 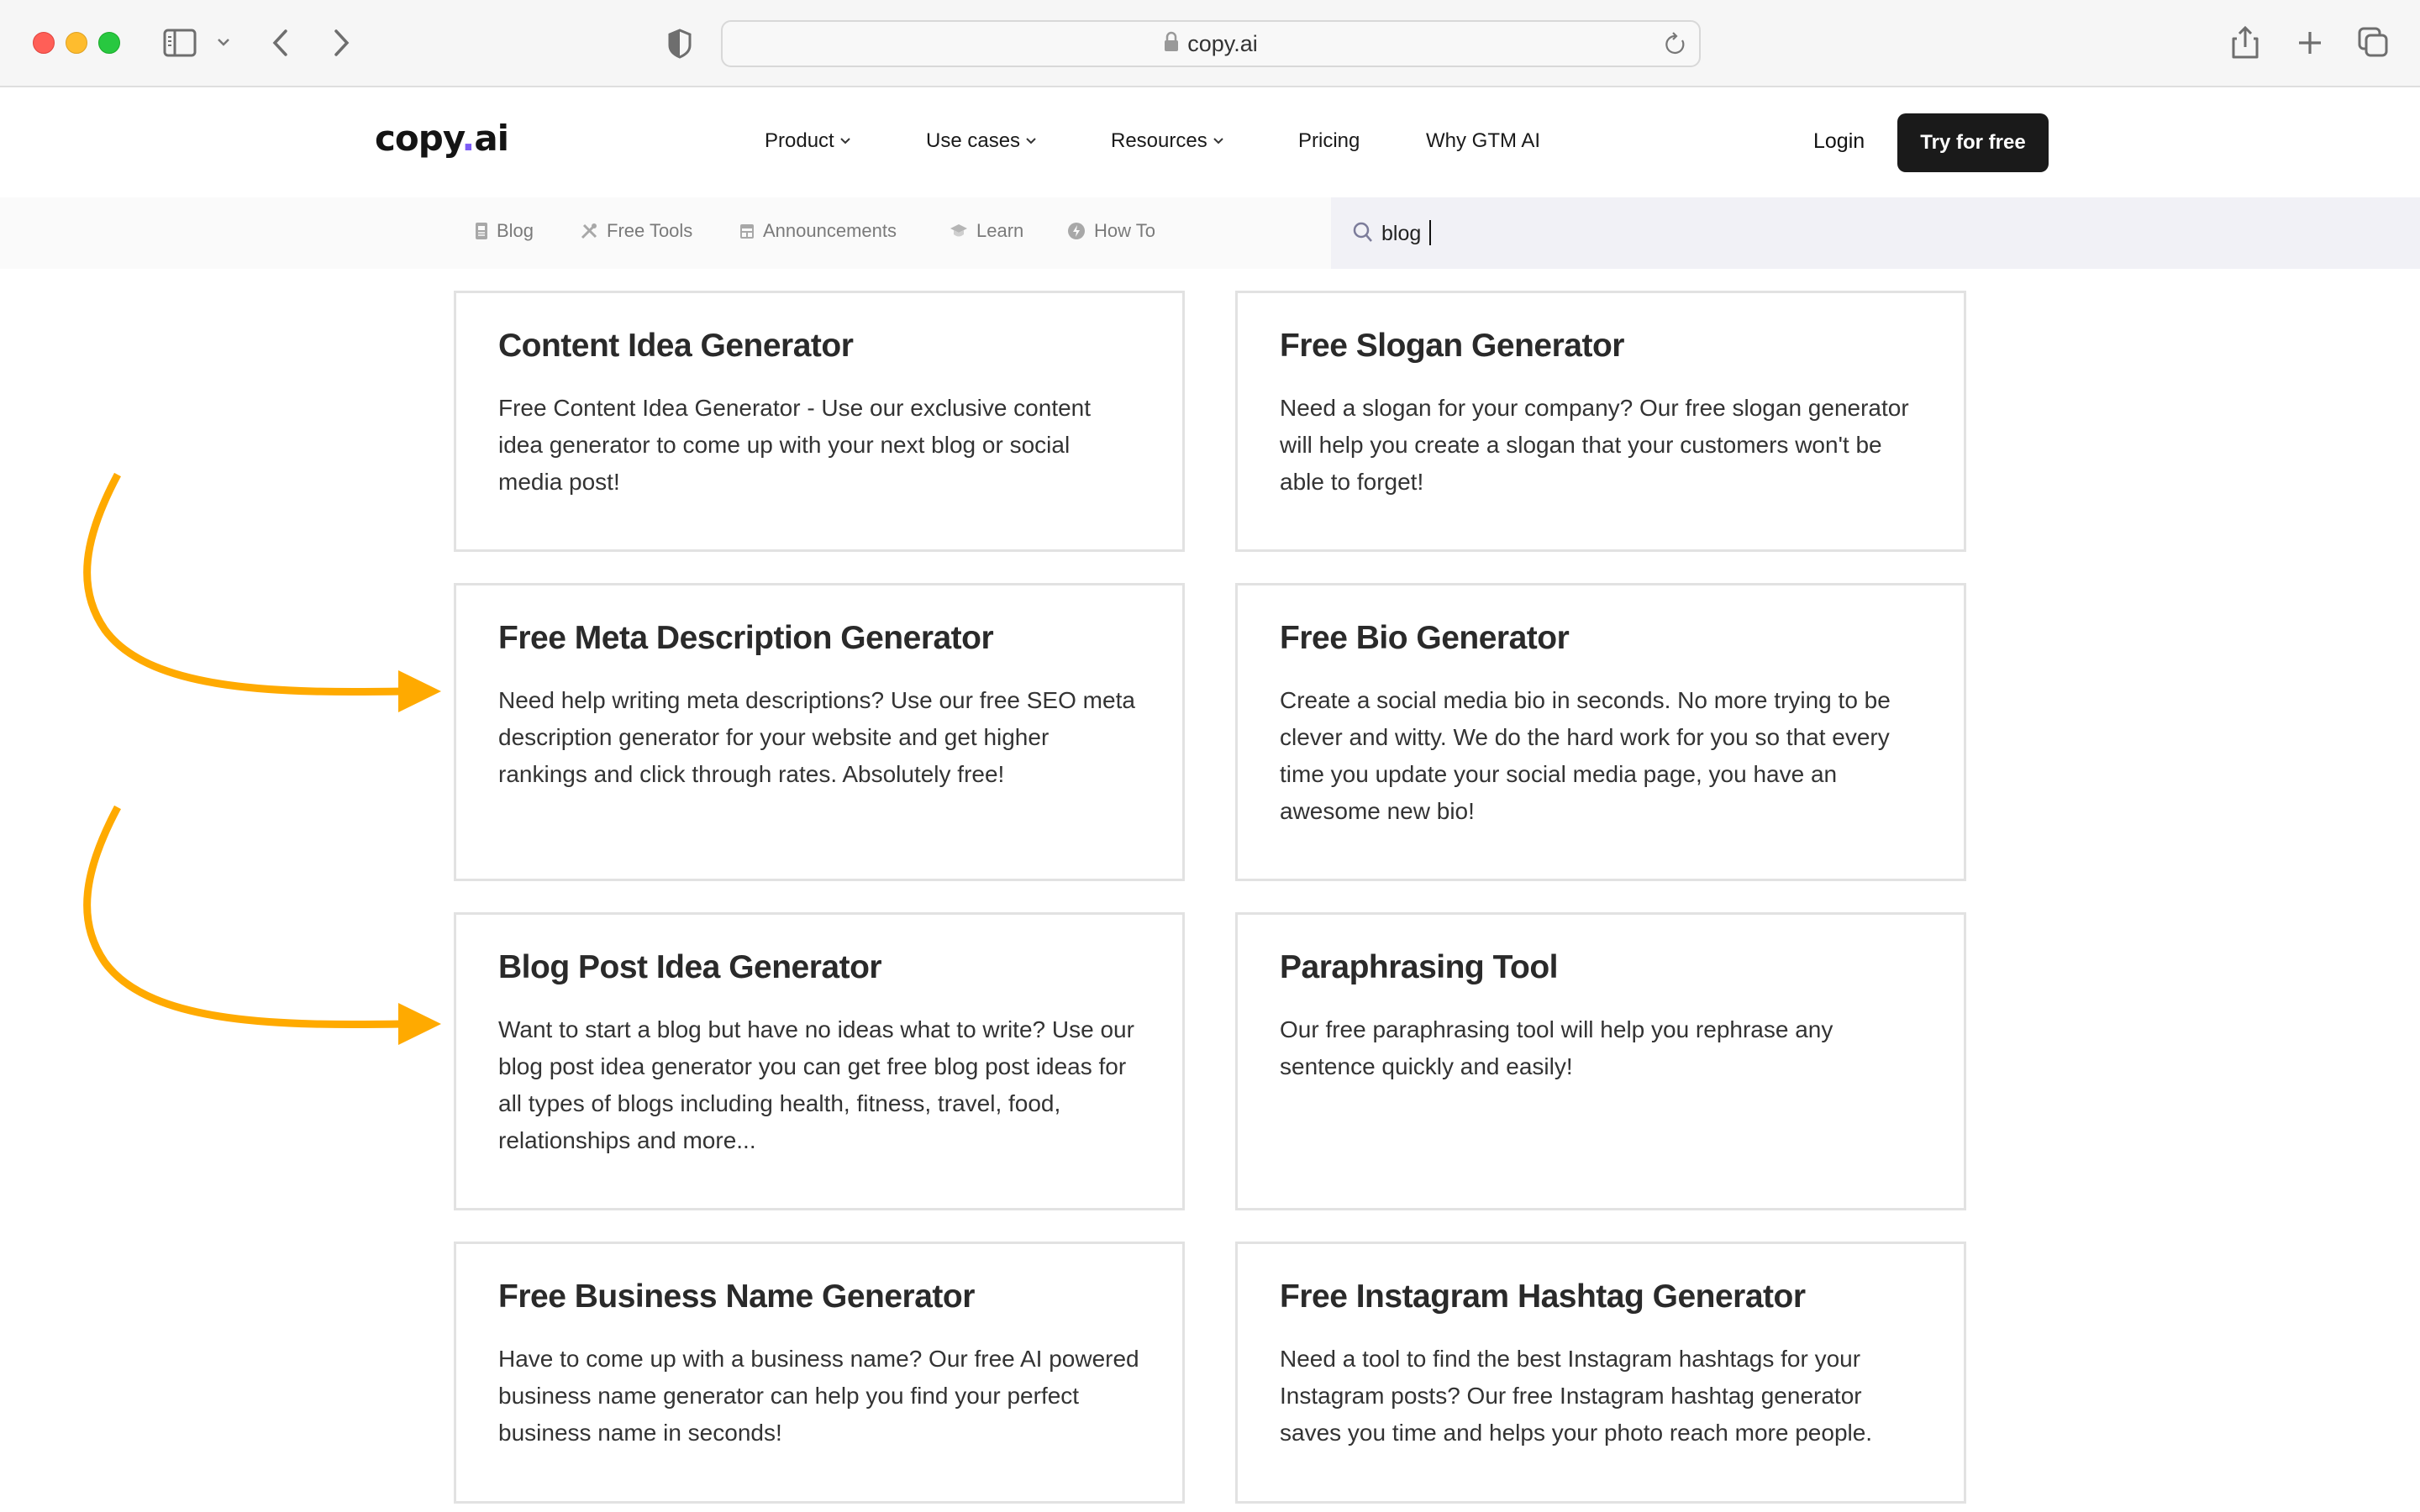 What do you see at coordinates (959, 231) in the screenshot?
I see `graduation-cap-icon` at bounding box center [959, 231].